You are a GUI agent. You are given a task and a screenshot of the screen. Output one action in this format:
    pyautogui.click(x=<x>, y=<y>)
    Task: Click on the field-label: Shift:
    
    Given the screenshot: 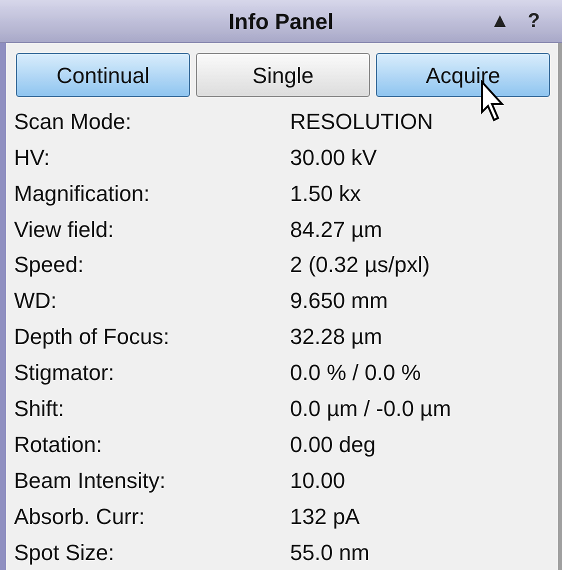 What is the action you would take?
    pyautogui.click(x=40, y=408)
    